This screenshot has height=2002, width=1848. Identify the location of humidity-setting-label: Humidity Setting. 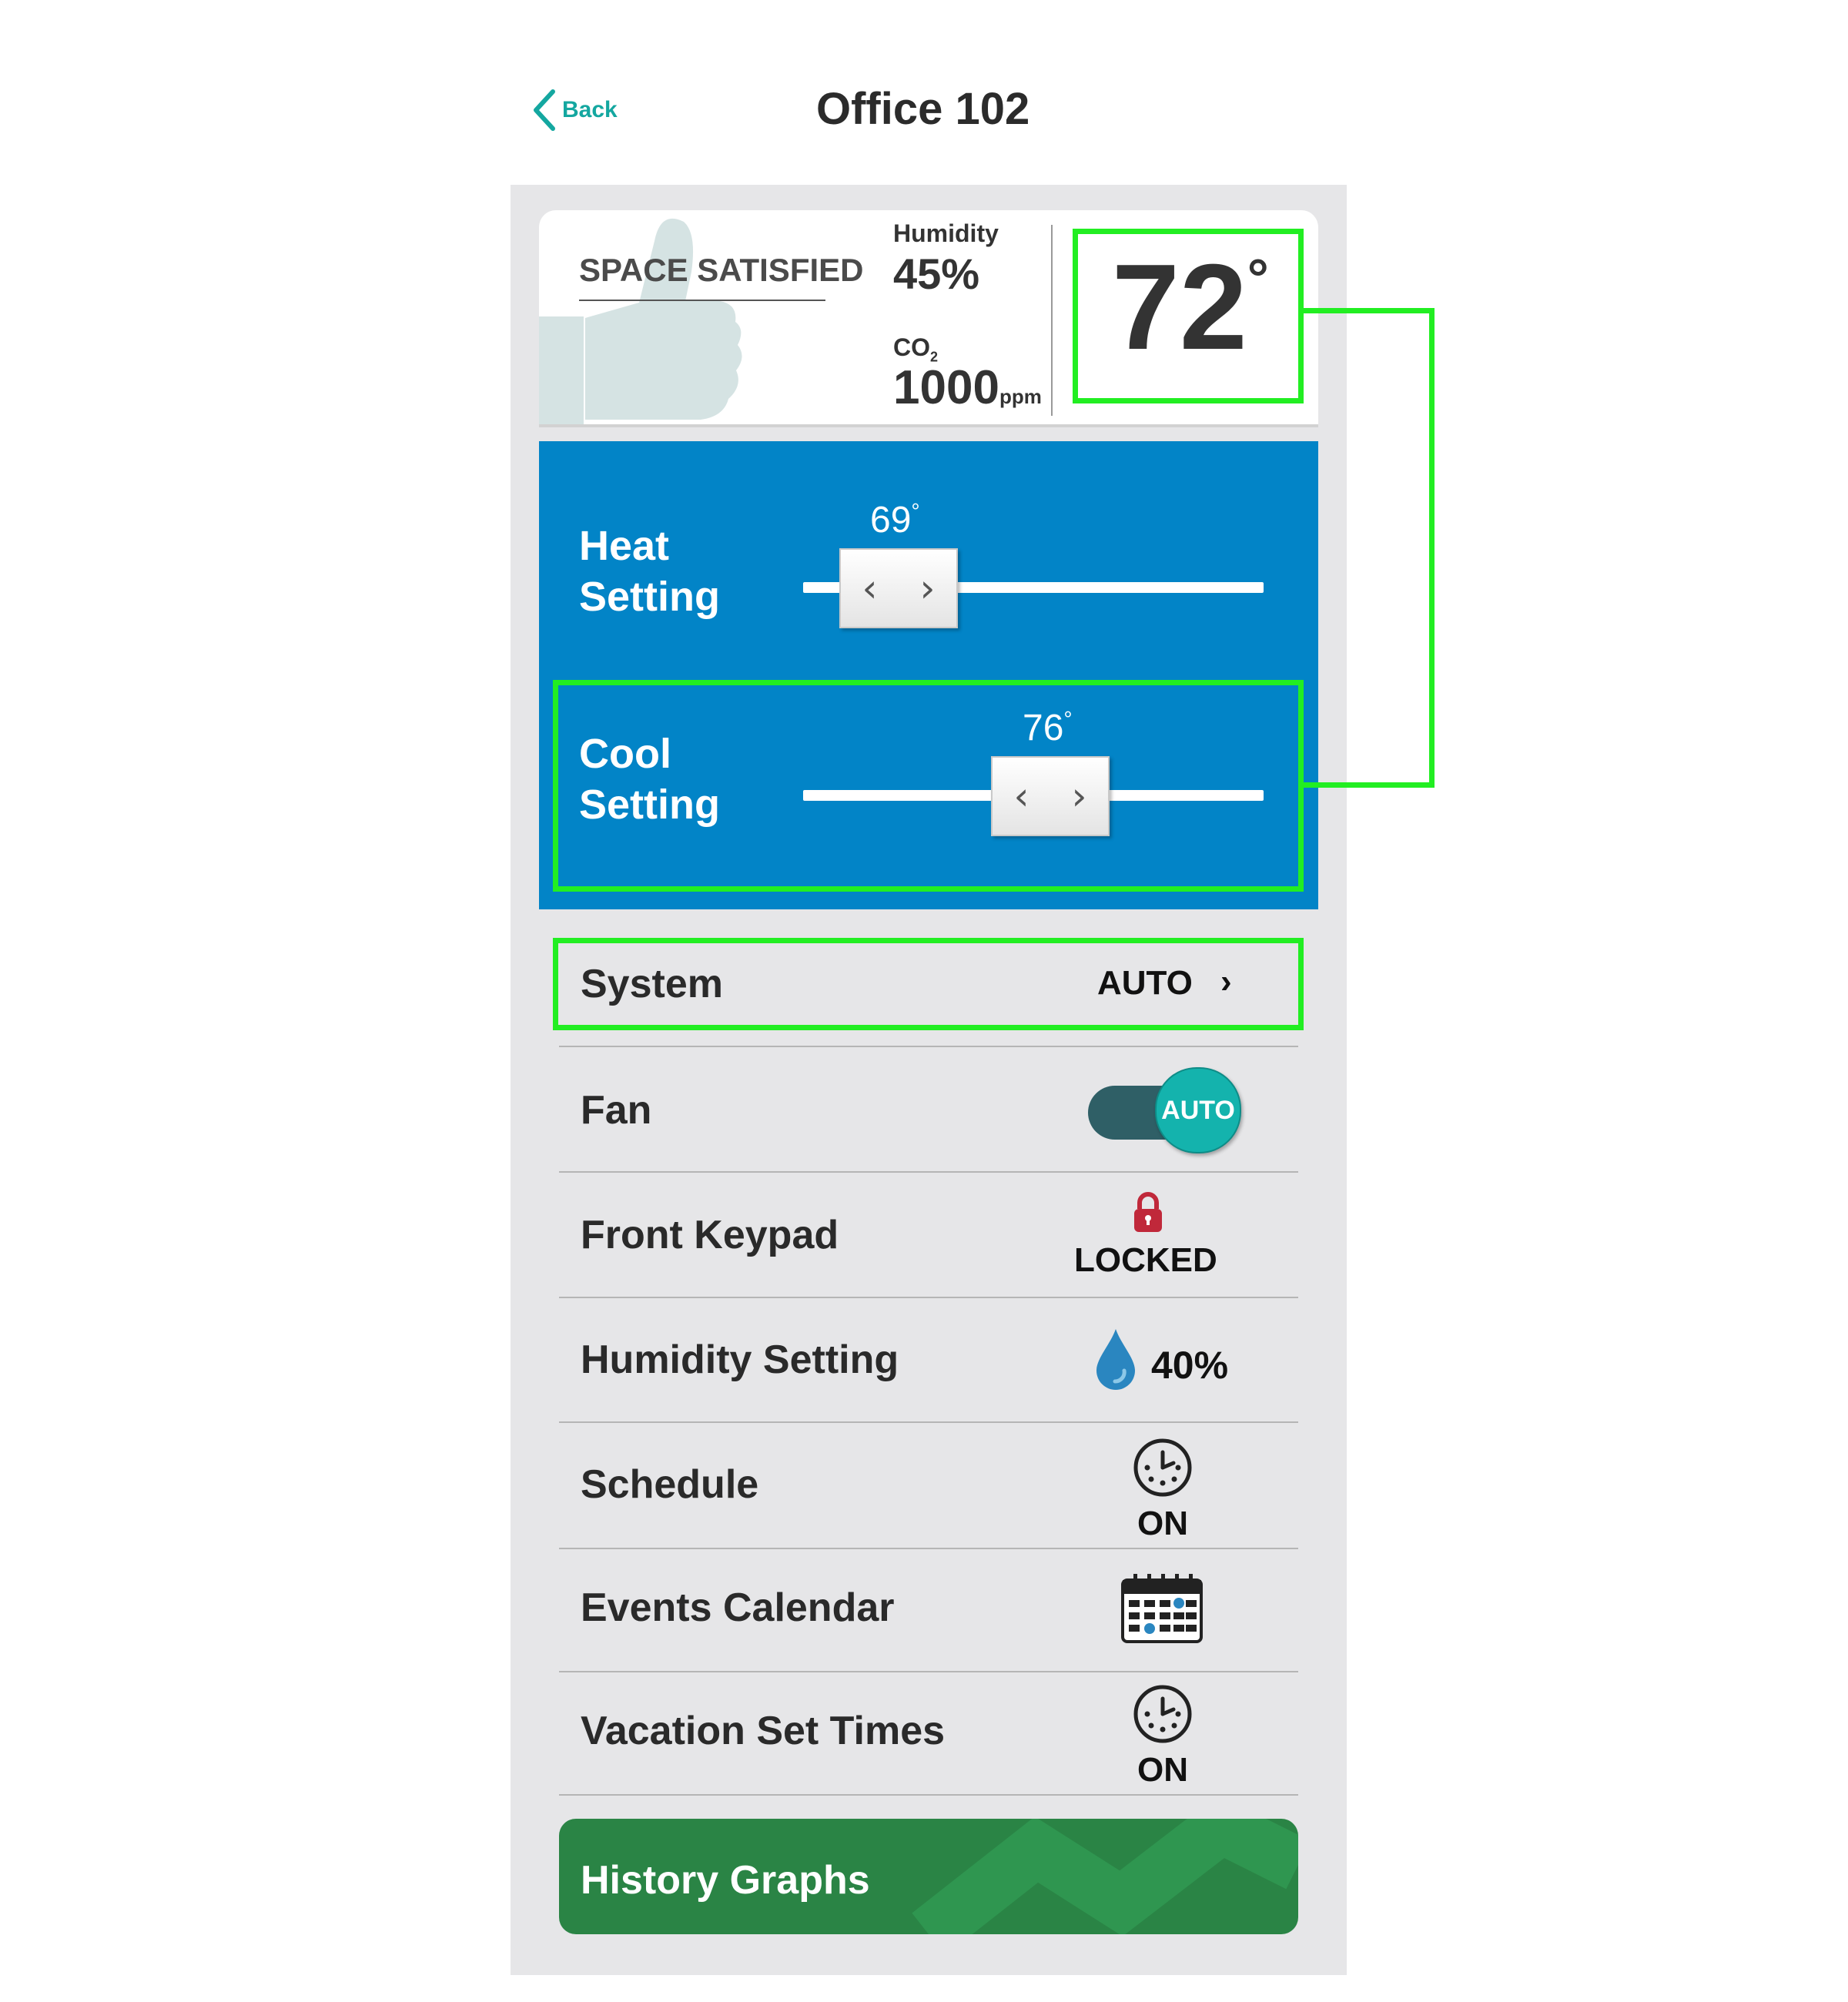
(740, 1359).